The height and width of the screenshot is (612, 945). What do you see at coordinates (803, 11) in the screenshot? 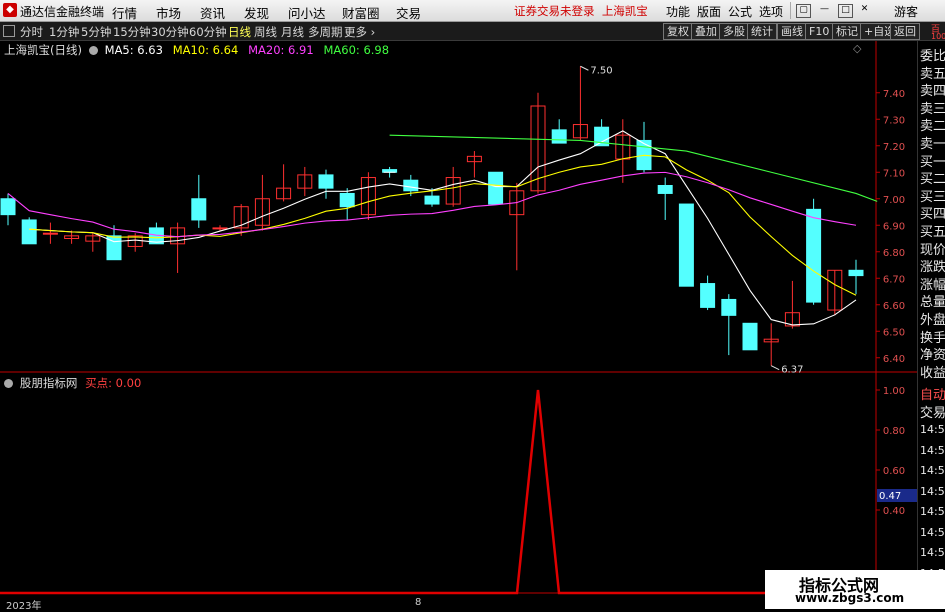
I see `tile-window-icon: ▢` at bounding box center [803, 11].